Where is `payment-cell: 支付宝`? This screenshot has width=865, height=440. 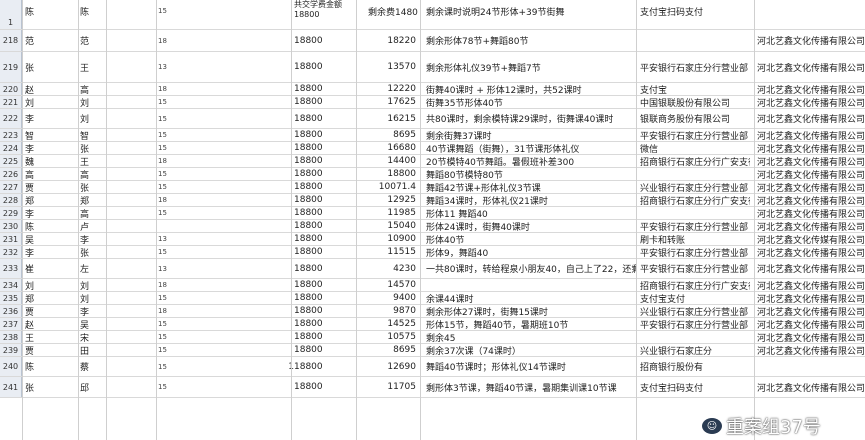
payment-cell: 支付宝 is located at coordinates (695, 89).